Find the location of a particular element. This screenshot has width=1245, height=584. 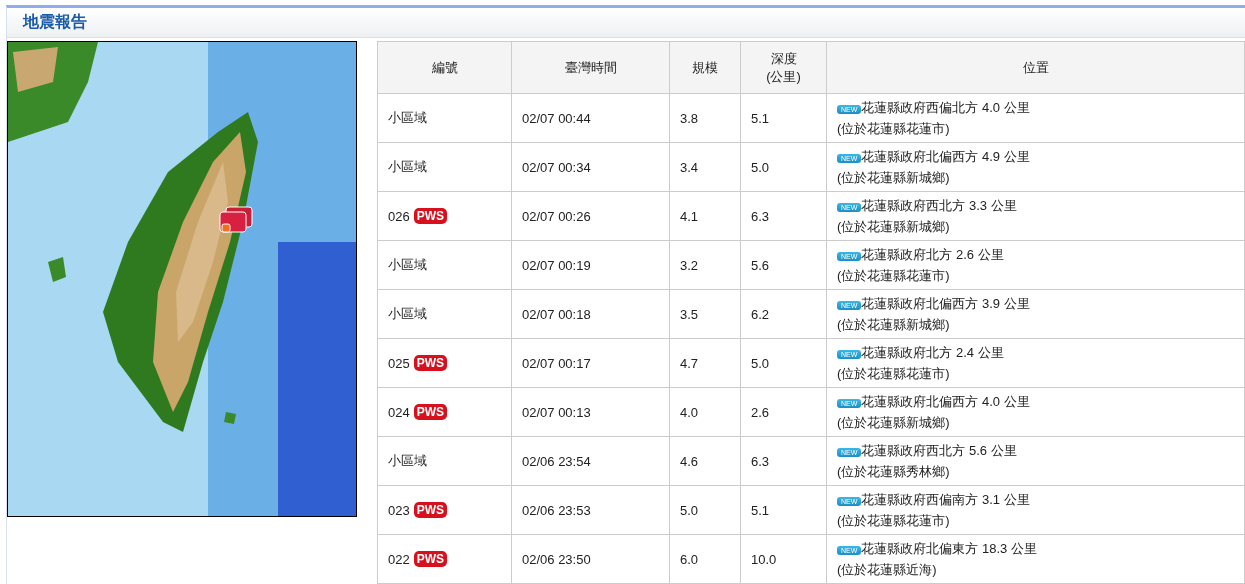

table-cell: 02/07 00:26 is located at coordinates (590, 216).